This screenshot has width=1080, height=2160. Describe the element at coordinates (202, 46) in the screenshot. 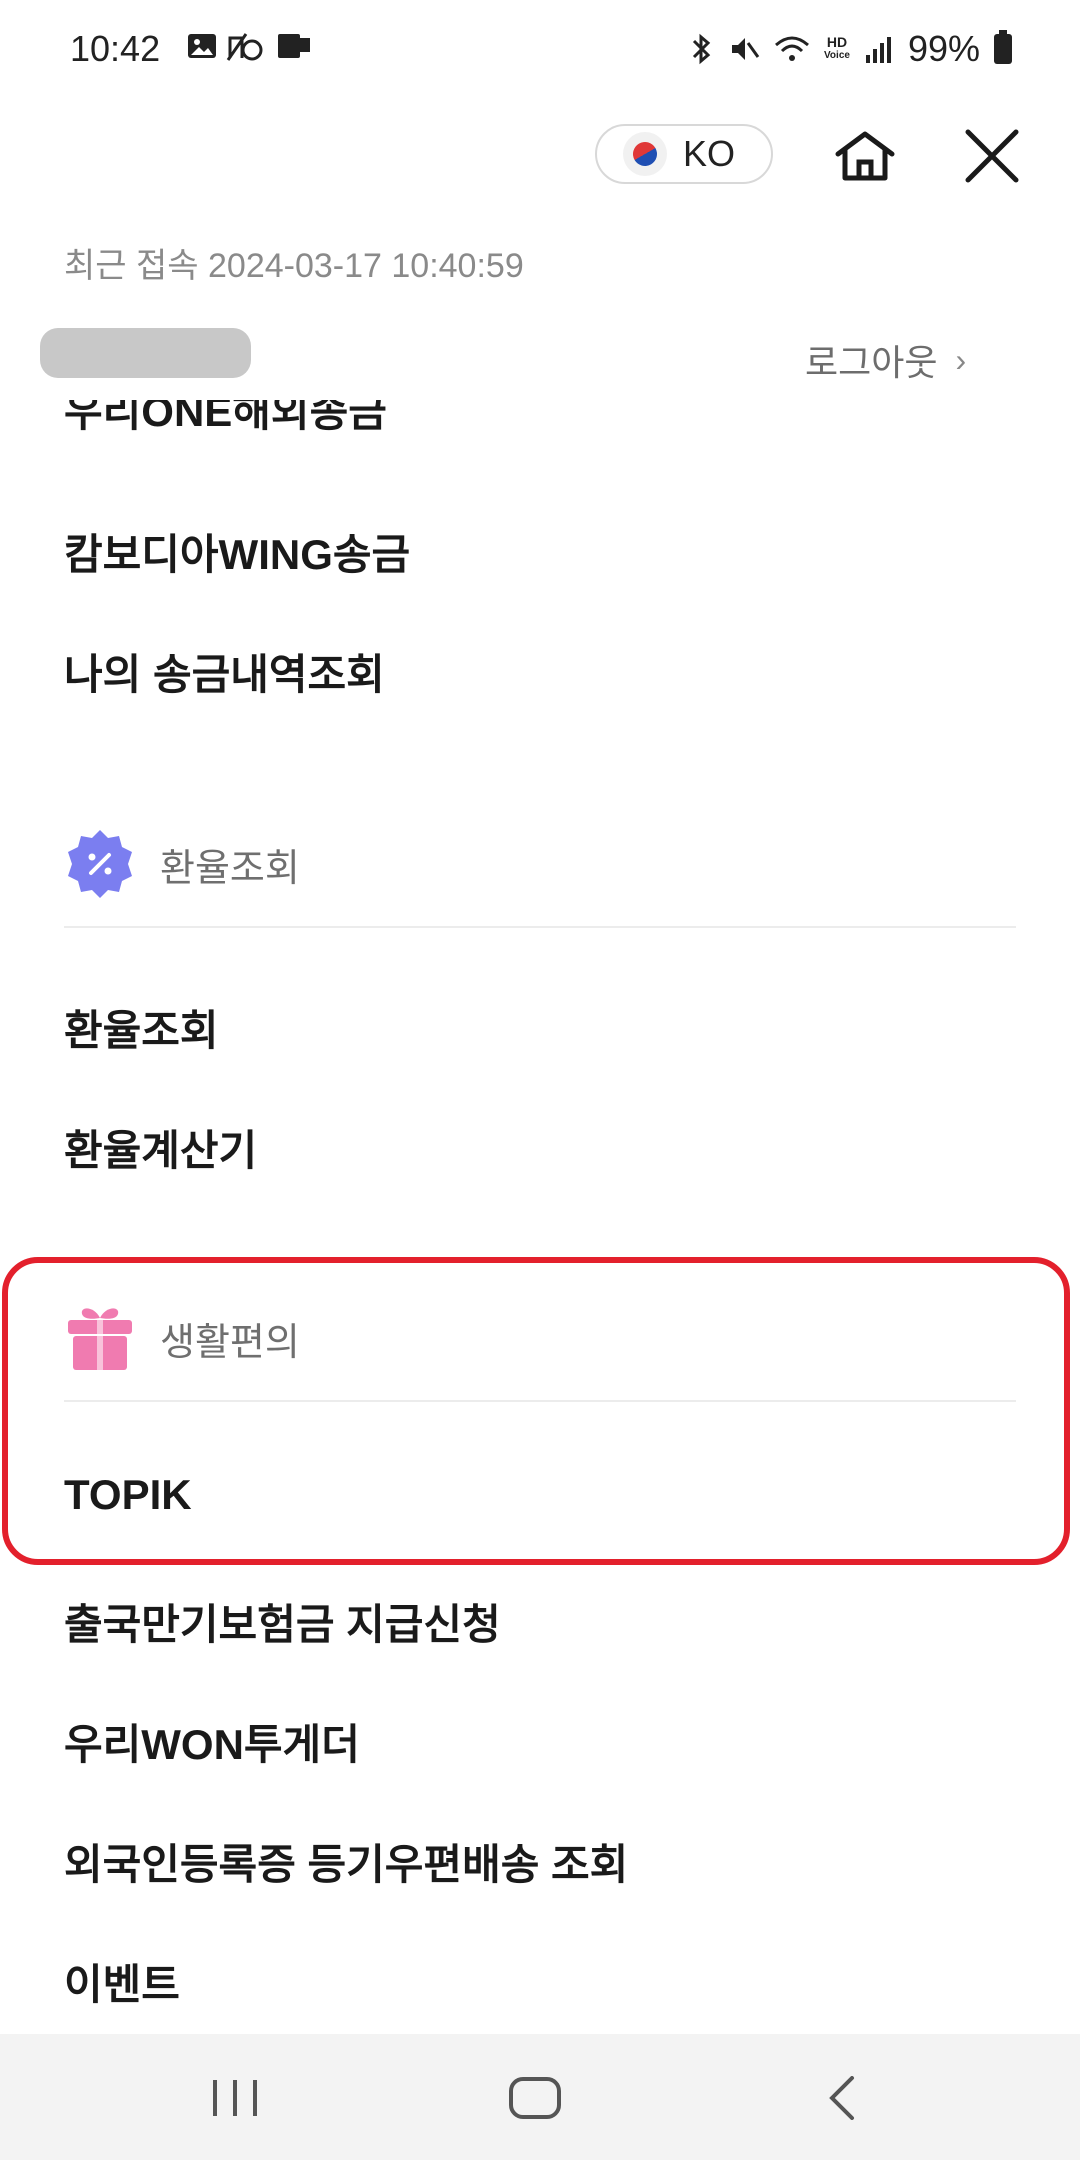

I see `image-icon` at that location.